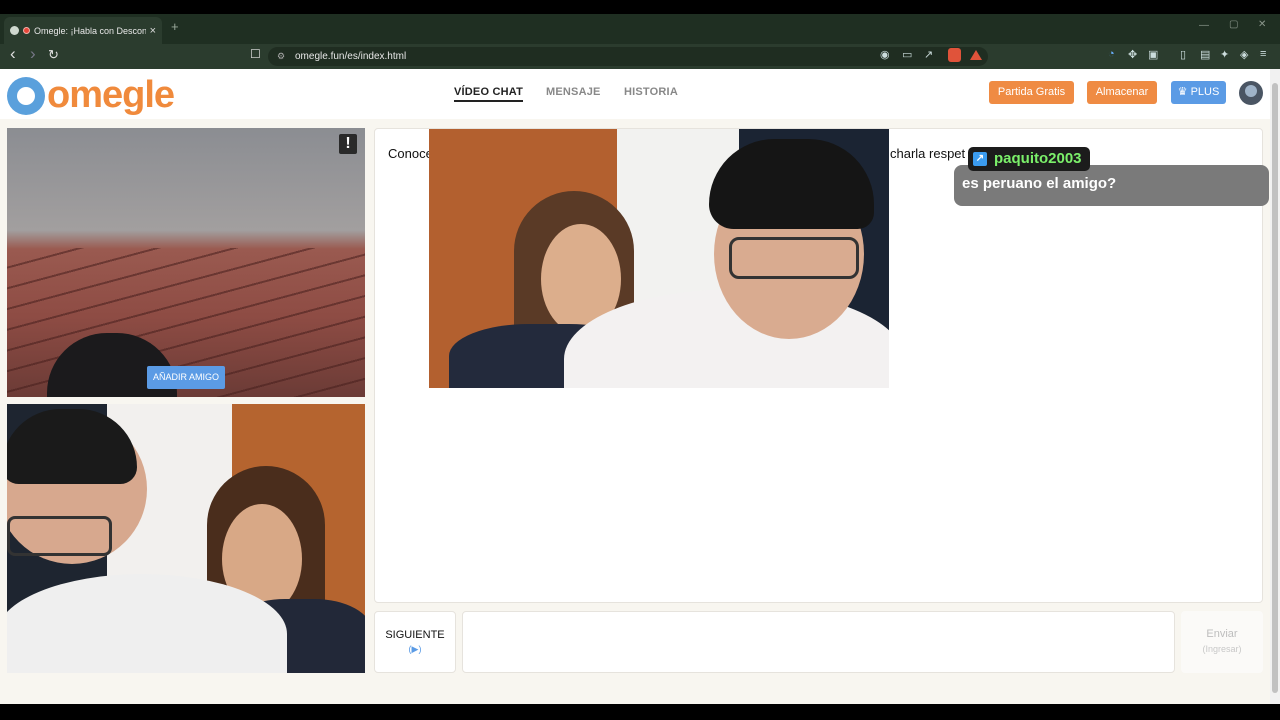 The width and height of the screenshot is (1280, 720). Describe the element at coordinates (1039, 183) in the screenshot. I see `stream-chat-message-text: es peruano el amigo?` at that location.